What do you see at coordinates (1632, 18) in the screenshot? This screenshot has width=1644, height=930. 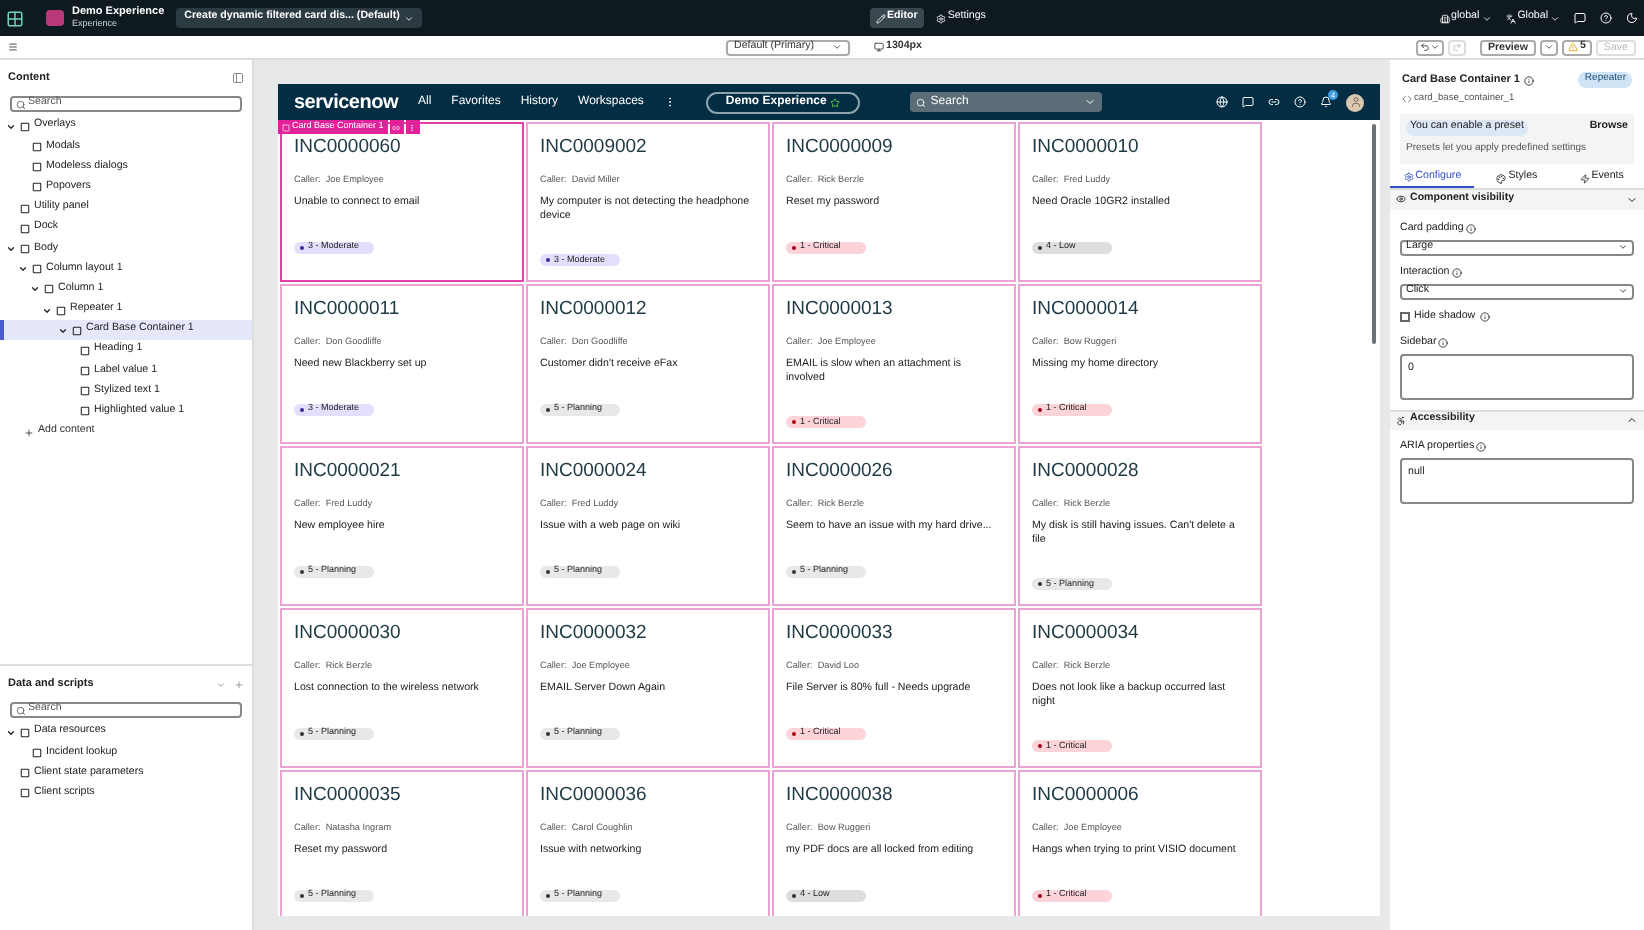 I see `contrast-icon` at bounding box center [1632, 18].